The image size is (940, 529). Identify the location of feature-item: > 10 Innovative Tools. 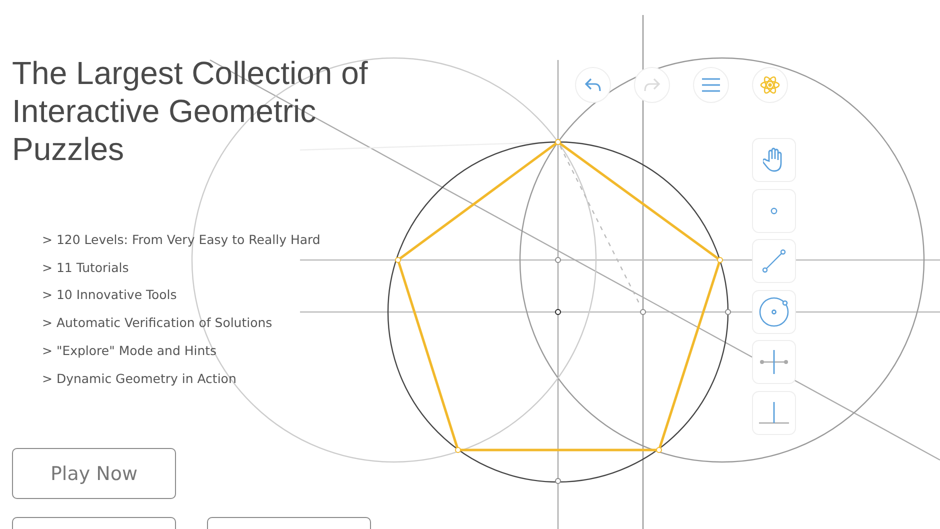
(110, 295).